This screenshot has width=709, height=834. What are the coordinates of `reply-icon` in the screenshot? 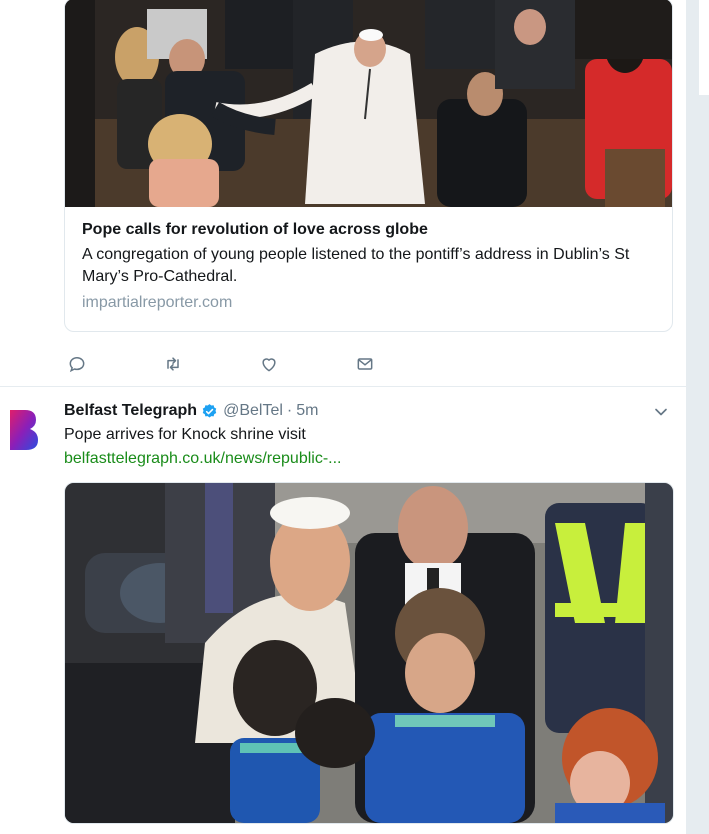 It's located at (77, 364).